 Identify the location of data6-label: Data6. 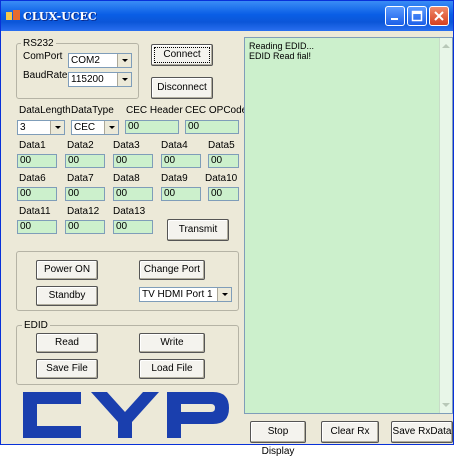
(32, 178).